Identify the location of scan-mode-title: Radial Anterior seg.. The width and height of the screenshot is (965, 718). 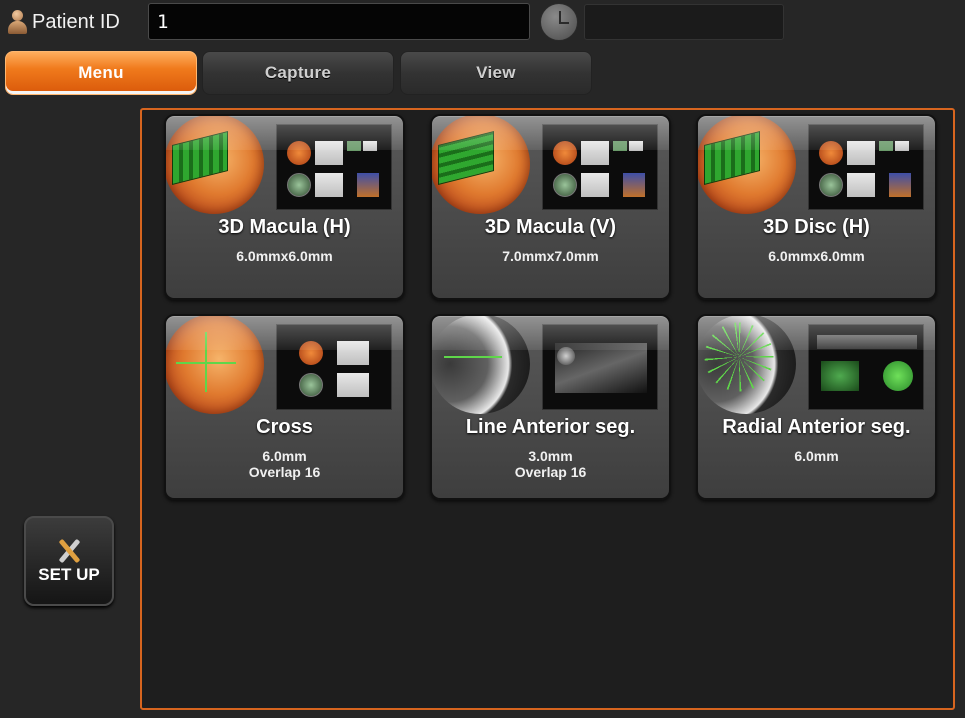
(816, 427).